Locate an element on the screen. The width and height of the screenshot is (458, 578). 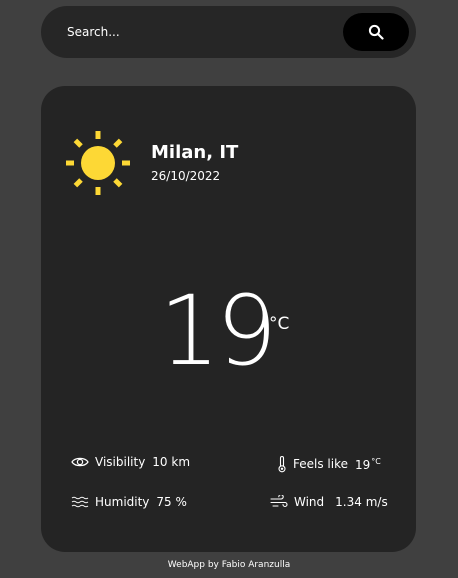
feels-like-label: Feels like is located at coordinates (320, 463).